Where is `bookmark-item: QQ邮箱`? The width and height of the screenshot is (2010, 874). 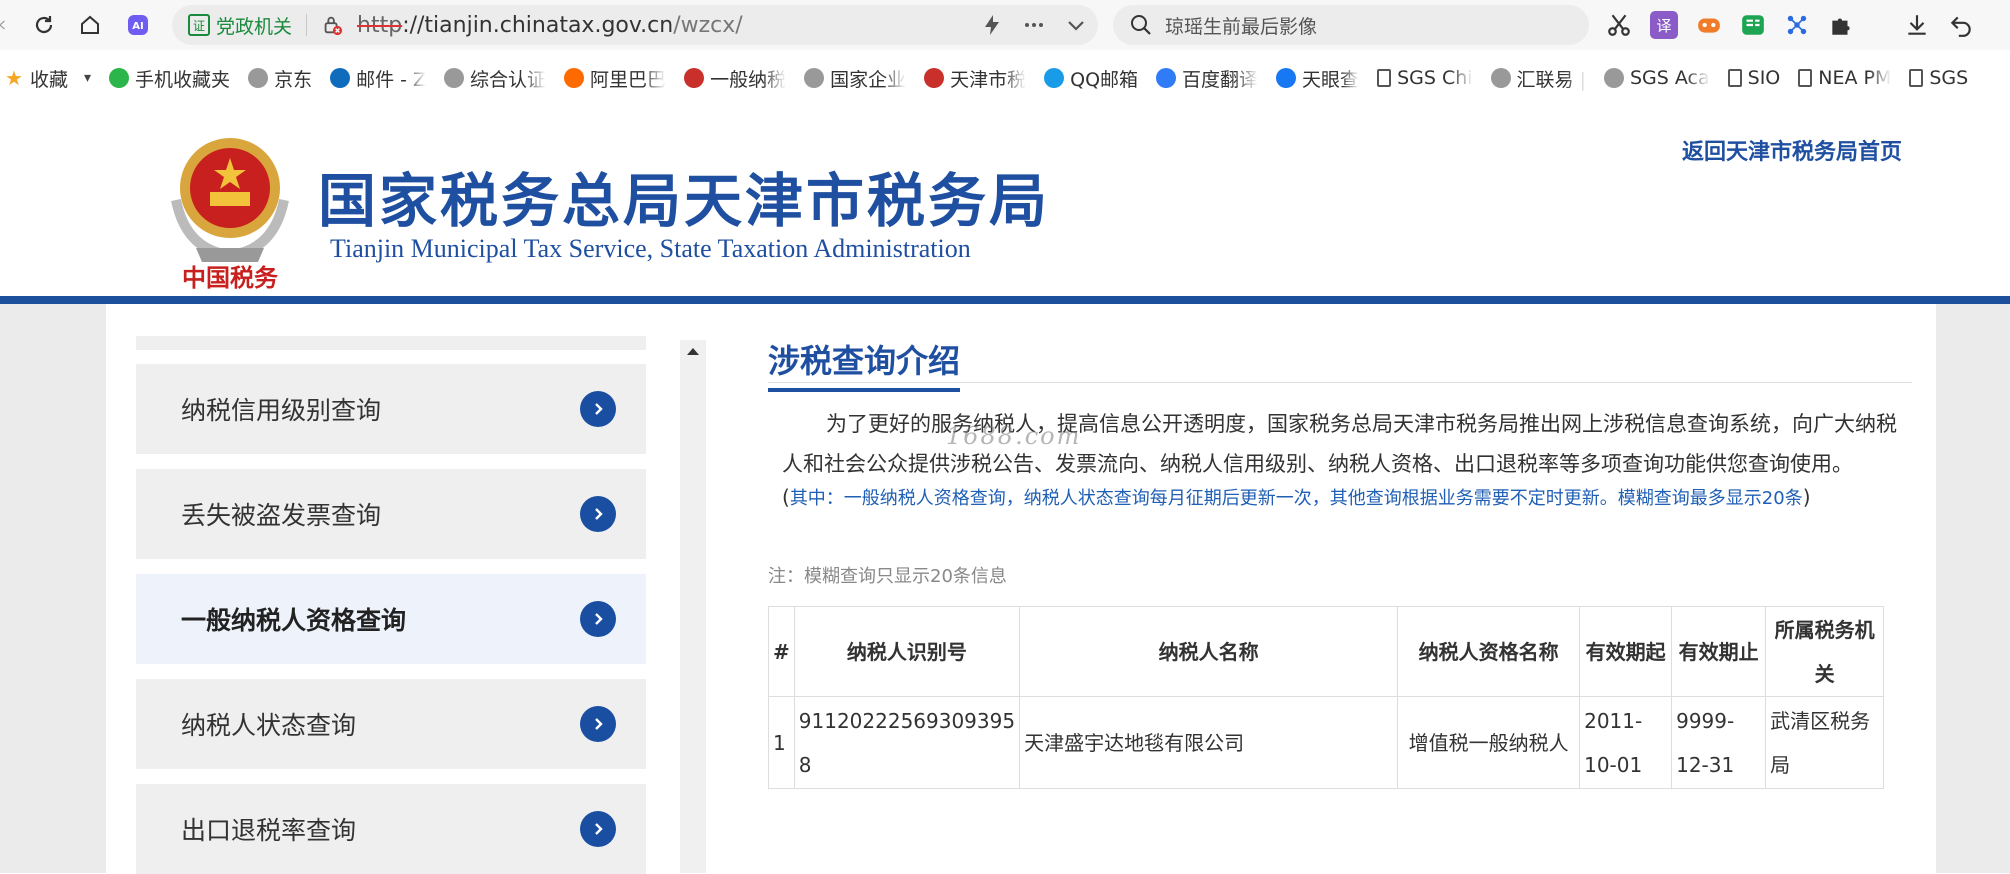
bookmark-item: QQ邮箱 is located at coordinates (1091, 78).